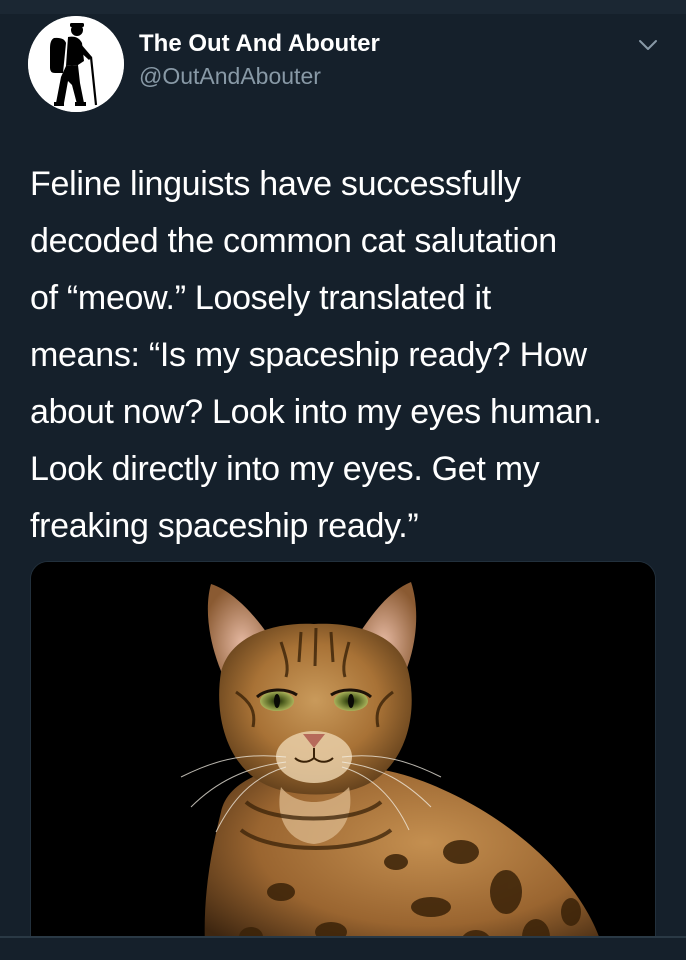 This screenshot has height=960, width=686. What do you see at coordinates (259, 44) in the screenshot?
I see `author-display-name: The Out And Abouter` at bounding box center [259, 44].